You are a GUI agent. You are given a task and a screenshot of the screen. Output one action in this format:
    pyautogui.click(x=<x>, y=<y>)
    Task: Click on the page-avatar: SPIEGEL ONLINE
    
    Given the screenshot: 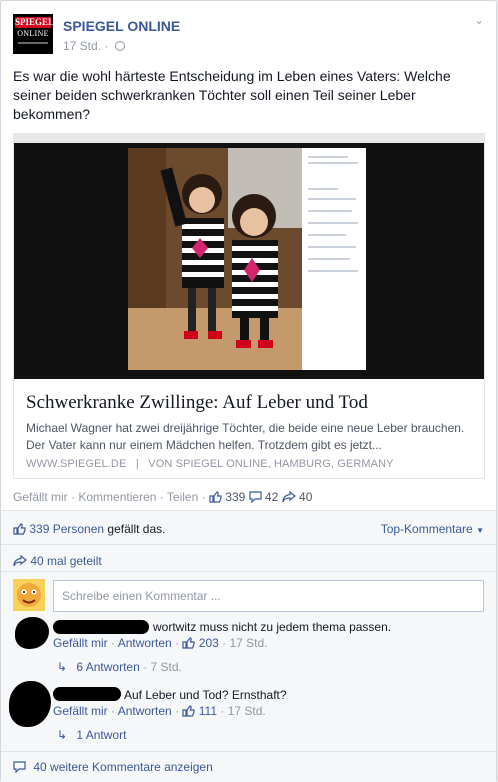 What is the action you would take?
    pyautogui.click(x=33, y=34)
    